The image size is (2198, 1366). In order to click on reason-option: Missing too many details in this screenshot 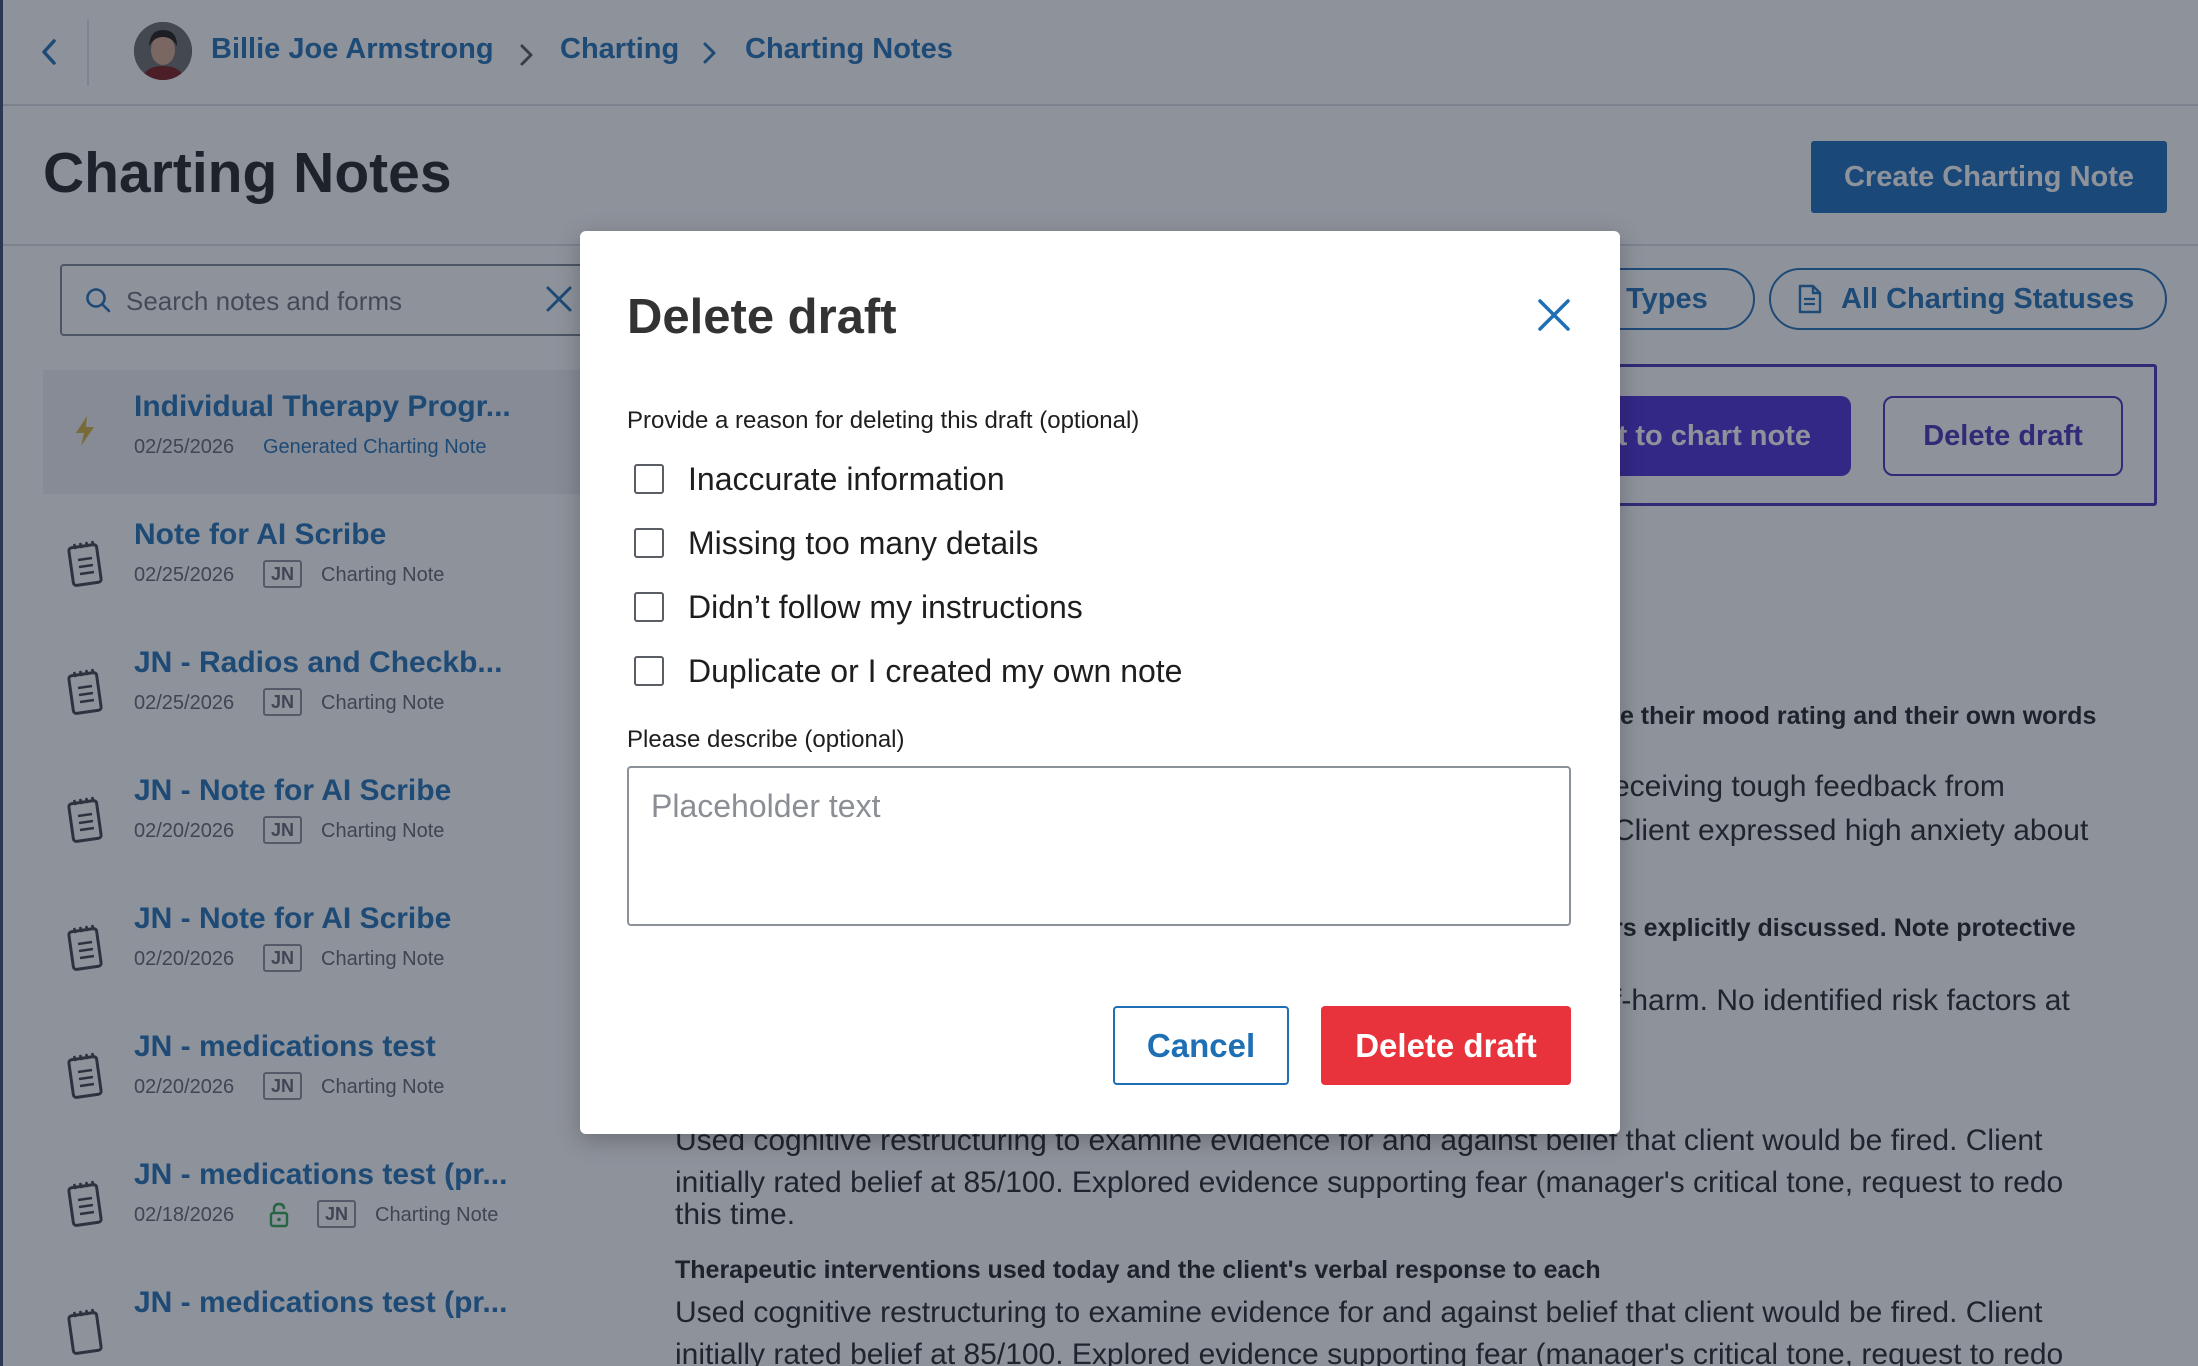, I will do `click(836, 543)`.